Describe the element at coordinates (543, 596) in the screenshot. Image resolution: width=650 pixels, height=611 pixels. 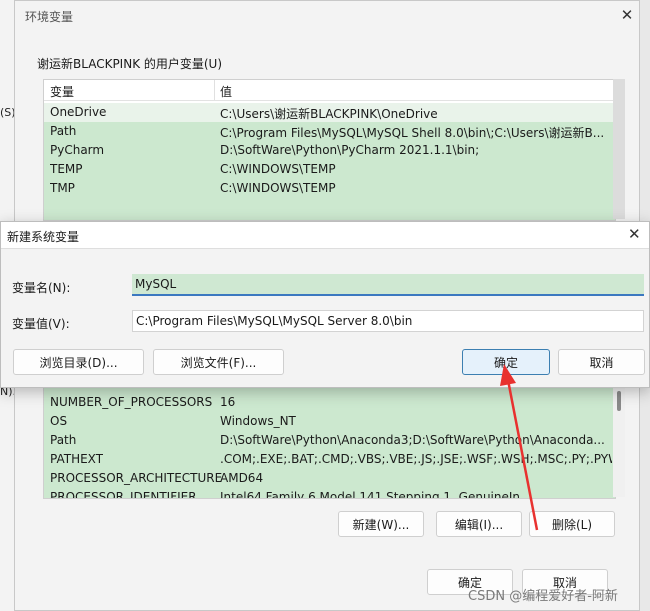
I see `watermark: CSDN @编程爱好者-阿新` at that location.